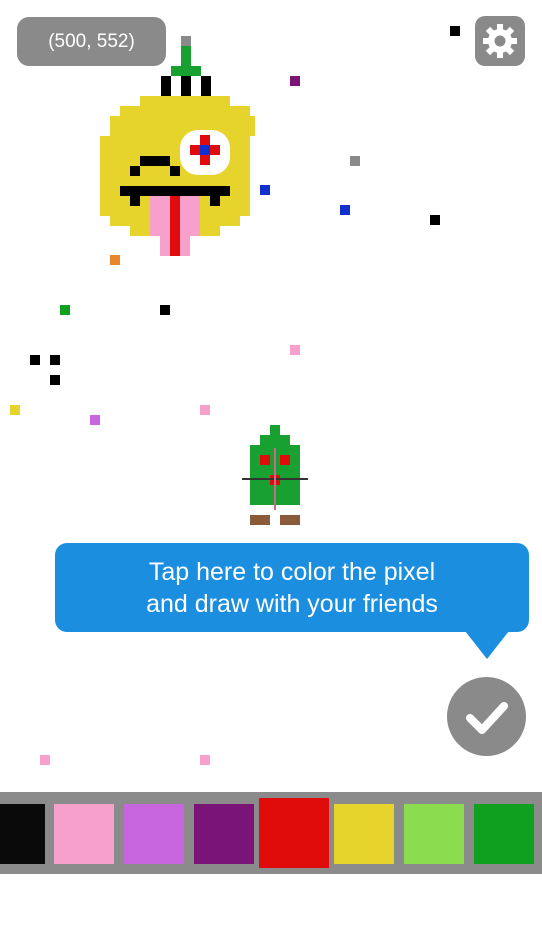 The width and height of the screenshot is (542, 928). I want to click on tooltip-line-2: and draw with your friends, so click(292, 603).